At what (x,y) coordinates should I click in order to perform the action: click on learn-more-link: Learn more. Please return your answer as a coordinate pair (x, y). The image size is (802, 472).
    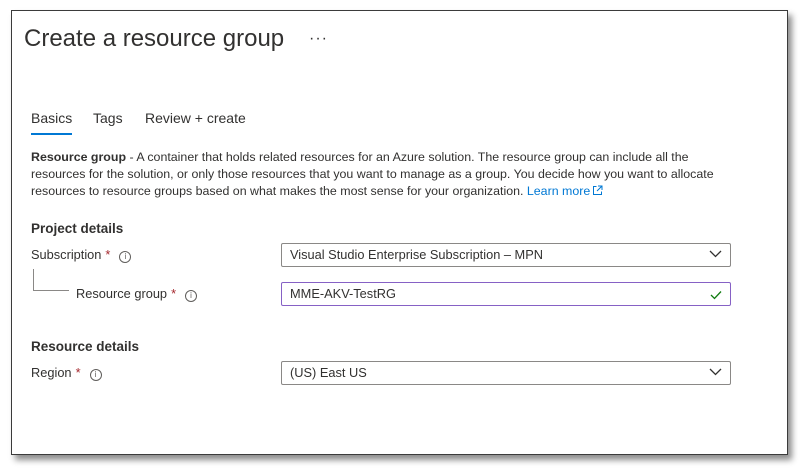
    Looking at the image, I should click on (565, 191).